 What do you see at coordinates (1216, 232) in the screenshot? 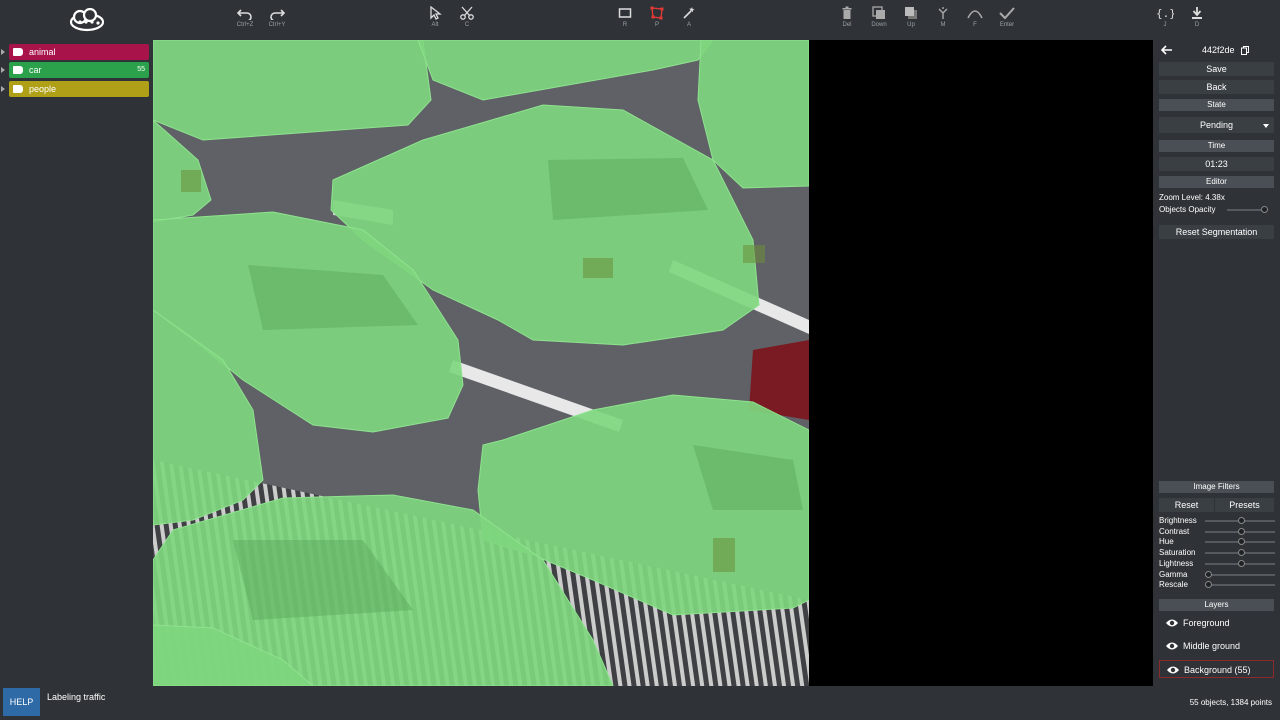
I see `reset-segmentation-button: Reset Segmentation` at bounding box center [1216, 232].